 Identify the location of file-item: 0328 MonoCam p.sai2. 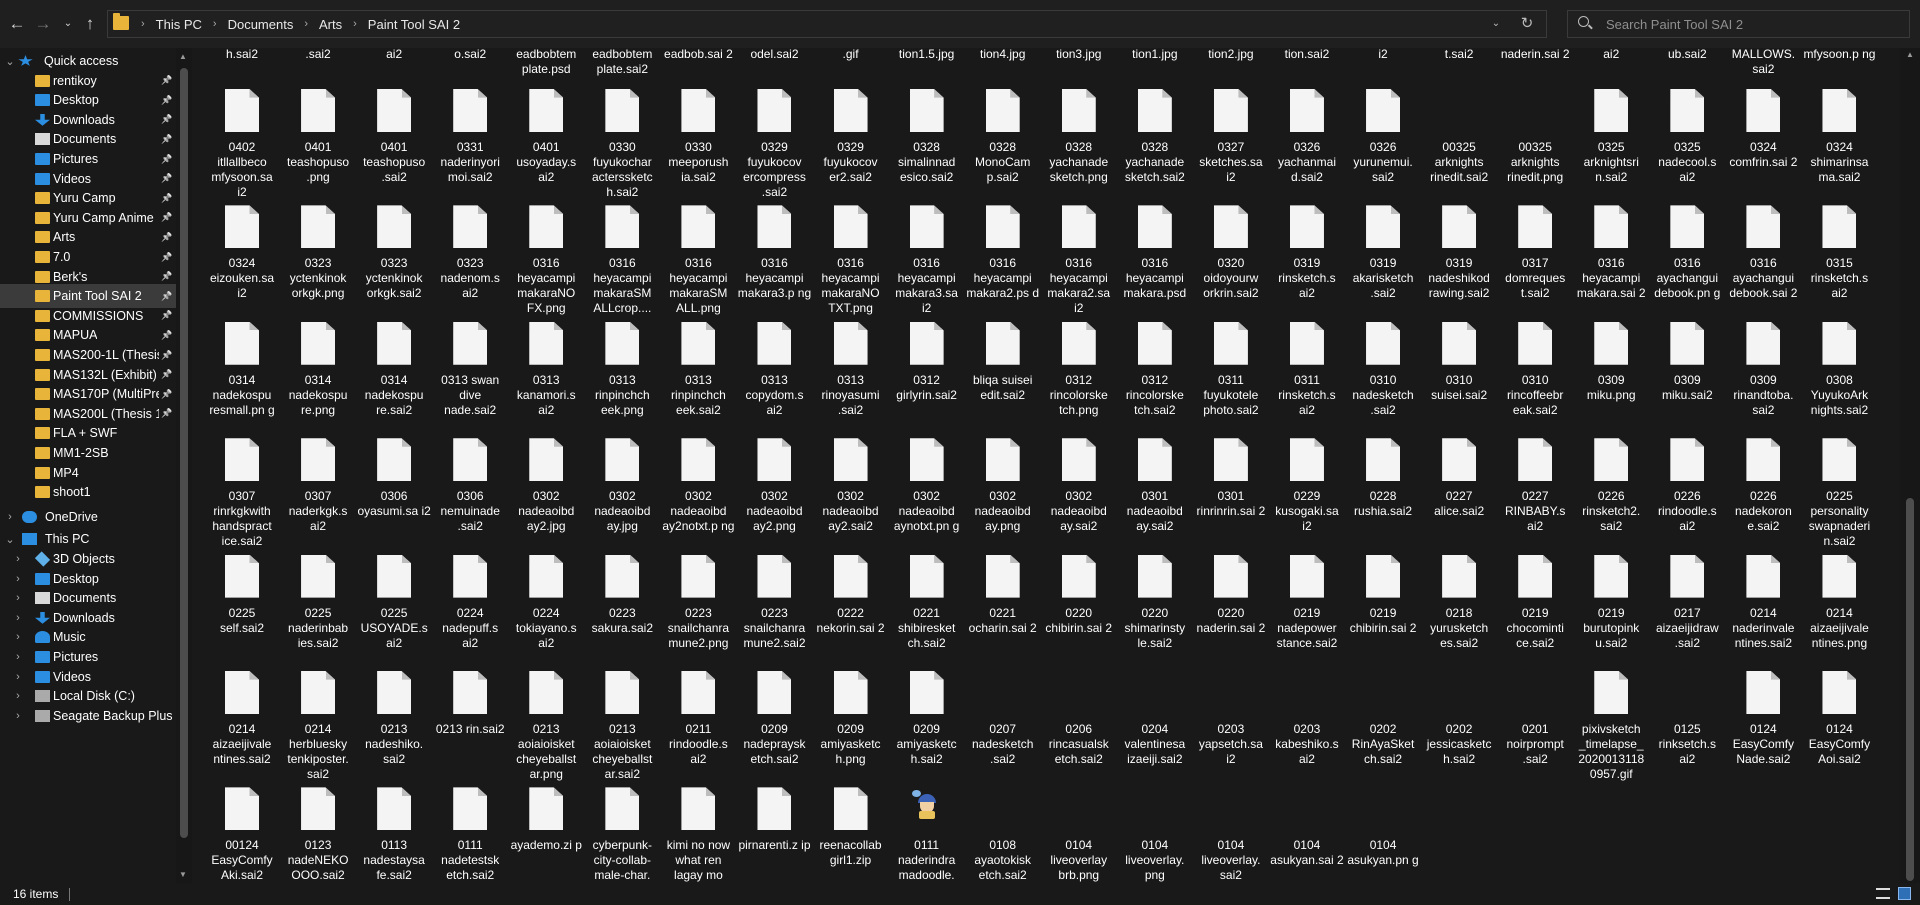
(1003, 137).